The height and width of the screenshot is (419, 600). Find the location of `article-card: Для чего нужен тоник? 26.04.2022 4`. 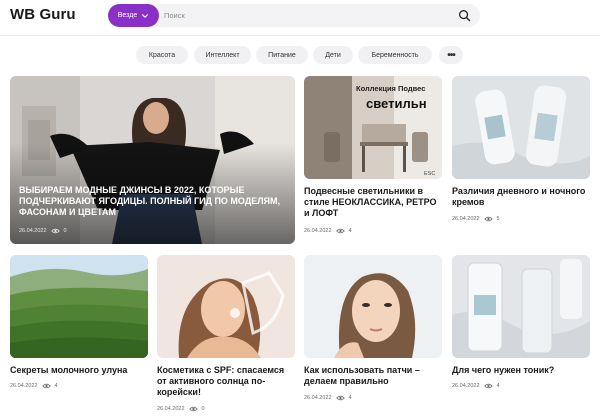

article-card: Для чего нужен тоник? 26.04.2022 4 is located at coordinates (521, 335).